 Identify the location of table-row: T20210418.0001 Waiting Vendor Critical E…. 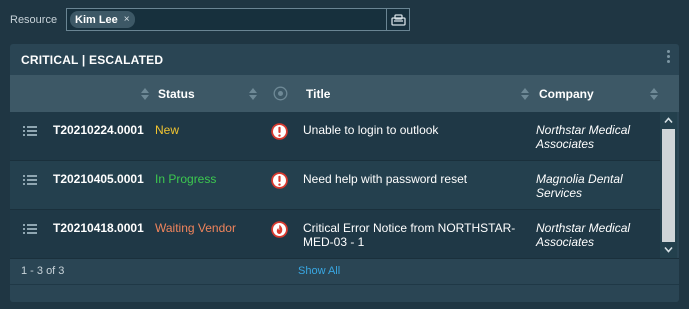
(335, 234).